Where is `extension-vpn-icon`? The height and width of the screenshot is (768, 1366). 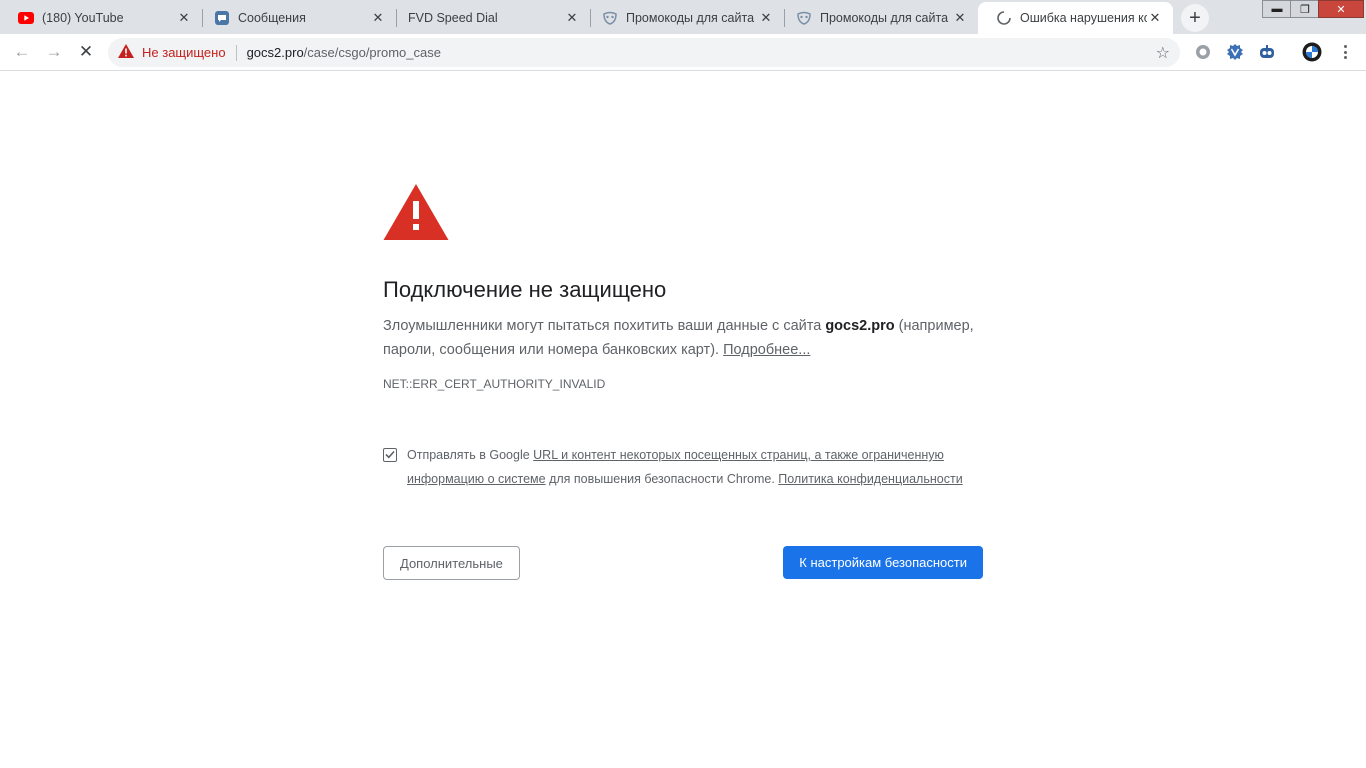
extension-vpn-icon is located at coordinates (1235, 52).